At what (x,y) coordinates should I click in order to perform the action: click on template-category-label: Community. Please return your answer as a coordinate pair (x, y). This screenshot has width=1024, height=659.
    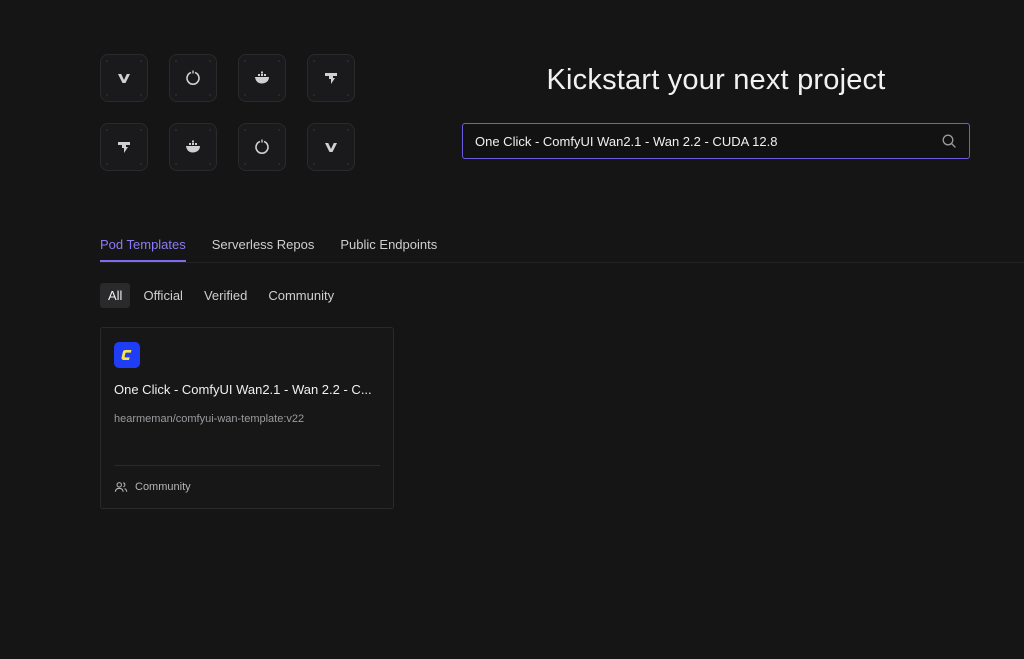
    Looking at the image, I should click on (163, 487).